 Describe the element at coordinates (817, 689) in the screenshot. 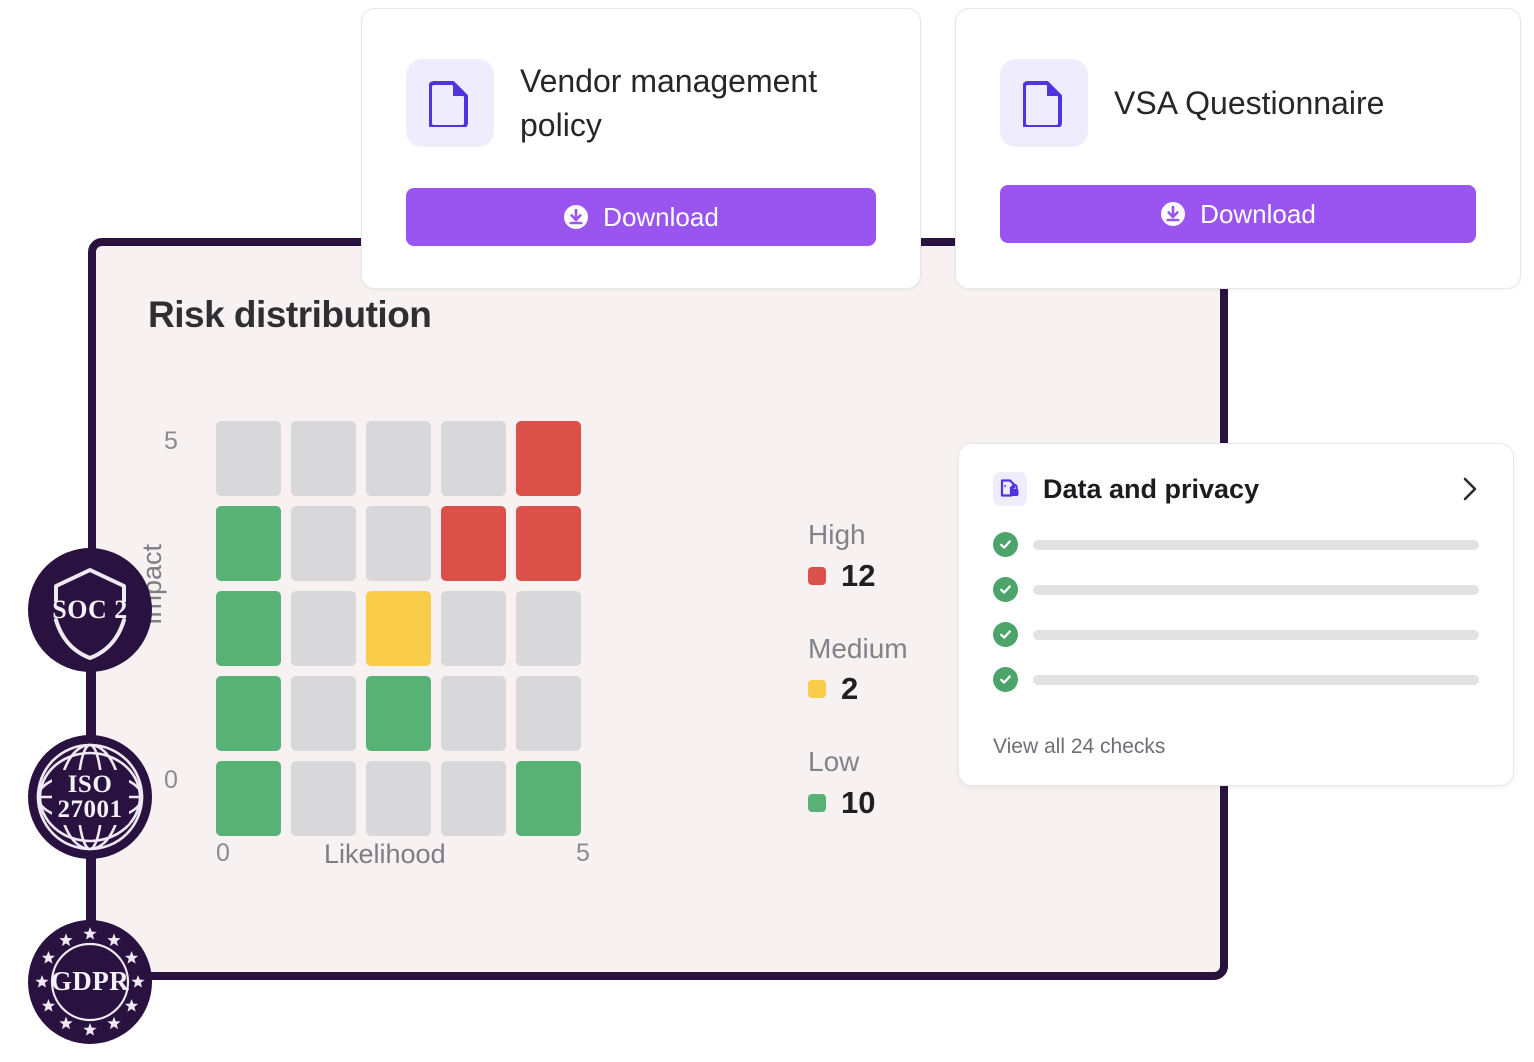

I see `legend-swatch-medium` at that location.